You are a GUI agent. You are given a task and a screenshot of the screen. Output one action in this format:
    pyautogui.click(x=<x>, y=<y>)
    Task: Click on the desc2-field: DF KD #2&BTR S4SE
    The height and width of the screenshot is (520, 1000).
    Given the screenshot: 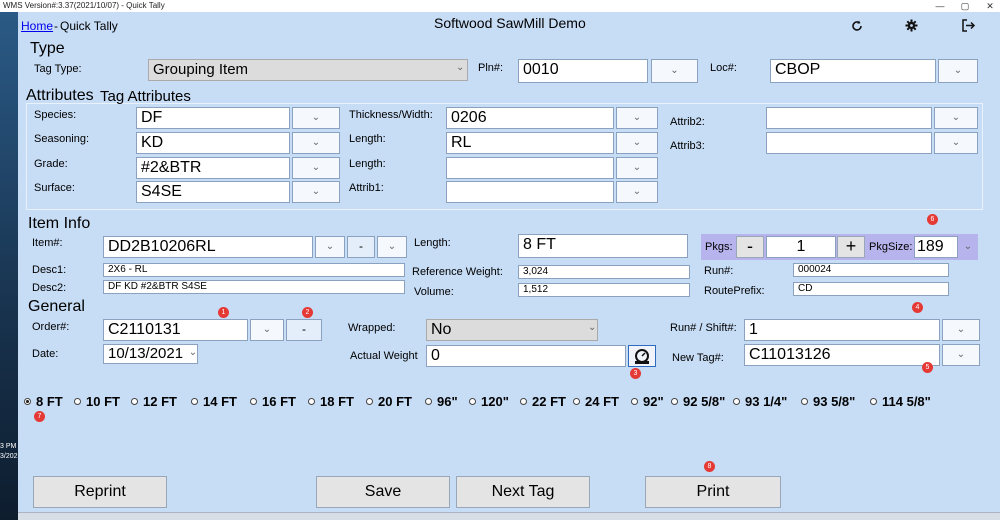 What is the action you would take?
    pyautogui.click(x=254, y=287)
    